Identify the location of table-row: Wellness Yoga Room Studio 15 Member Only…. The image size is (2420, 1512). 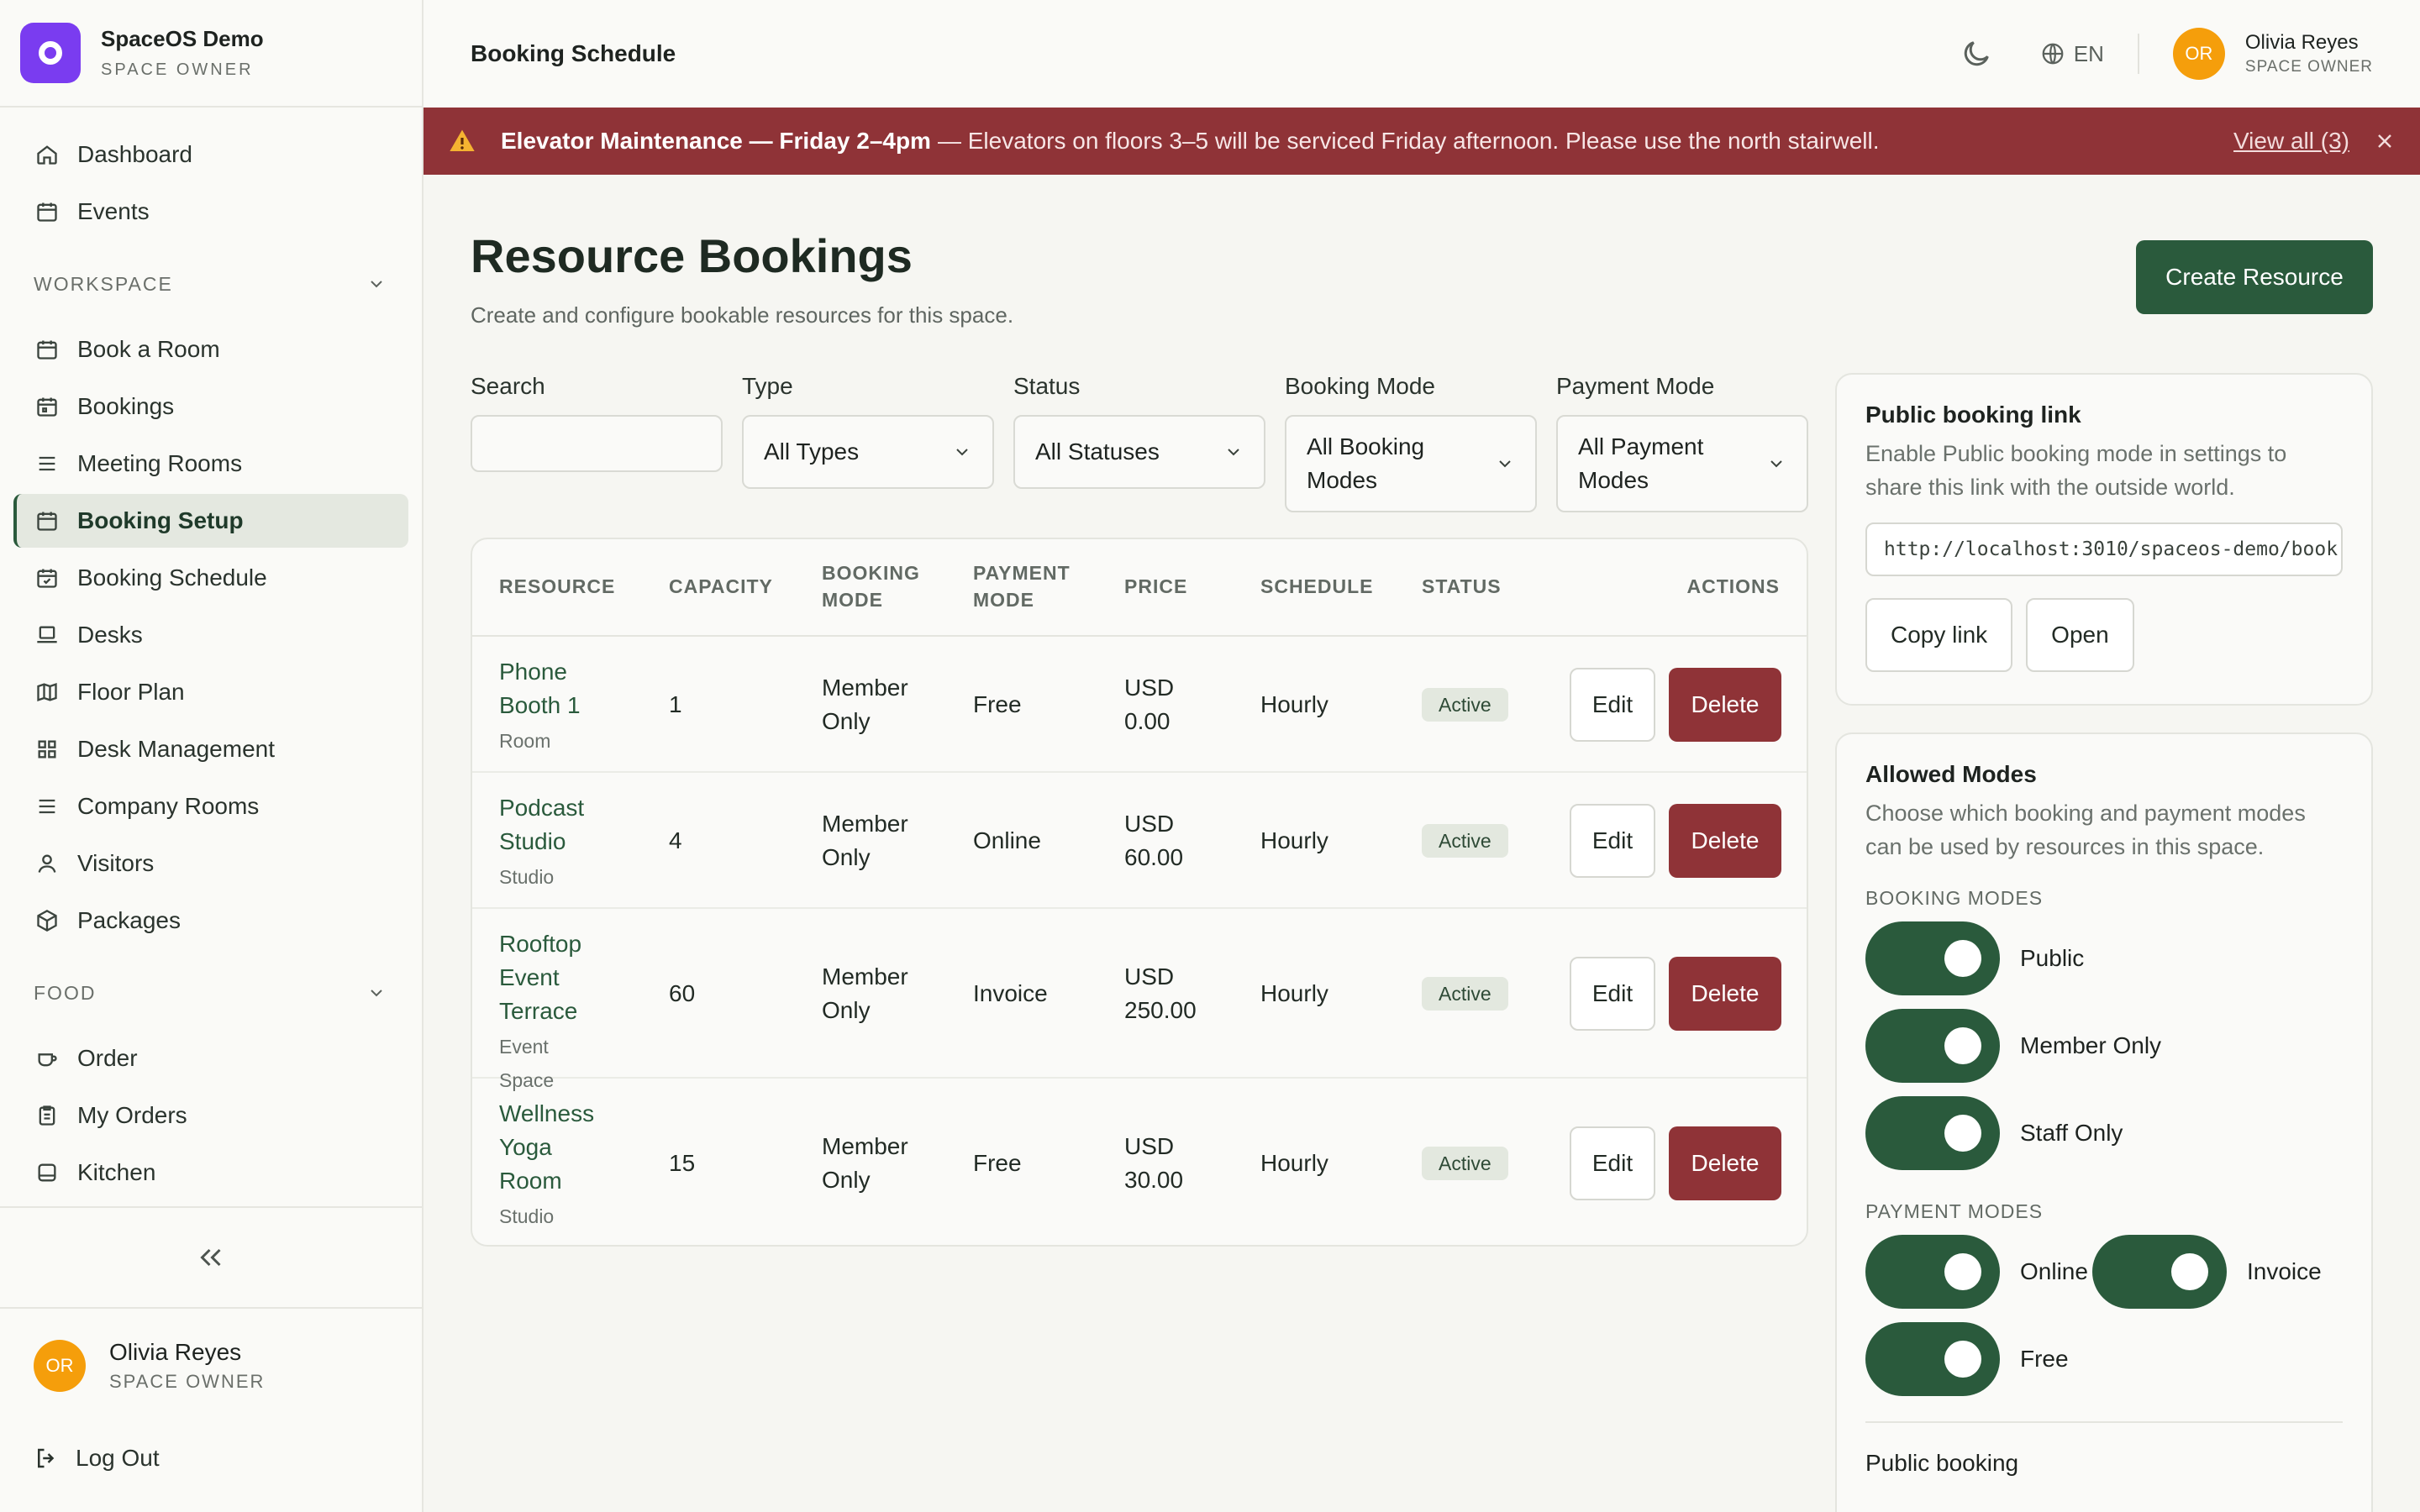
(1139, 1162).